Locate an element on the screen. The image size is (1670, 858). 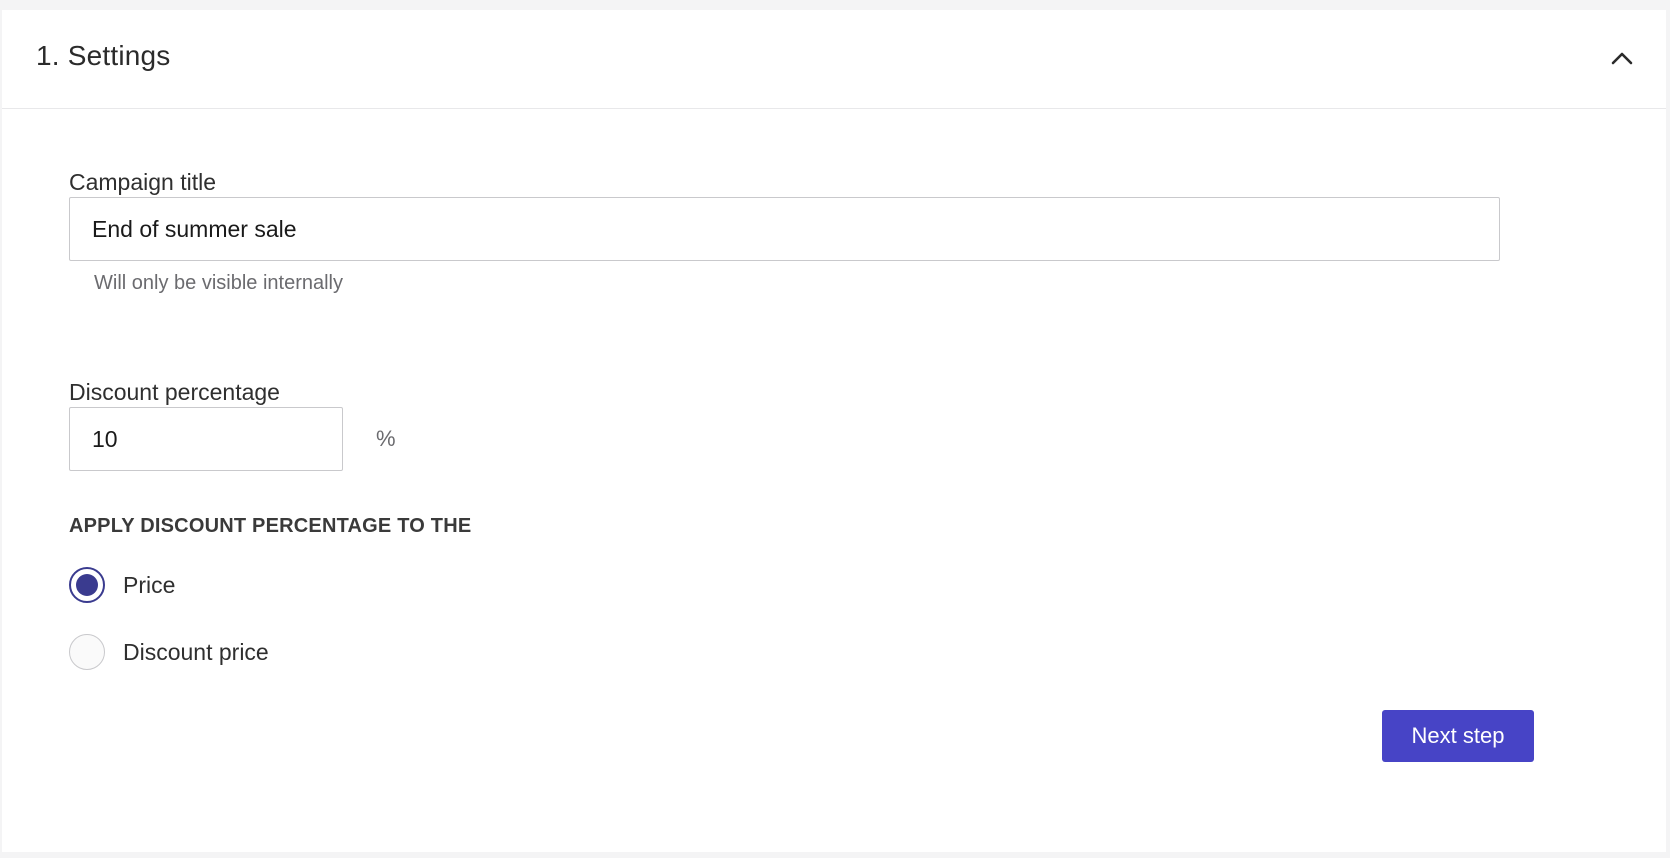
next-step-button: Next step is located at coordinates (1458, 736).